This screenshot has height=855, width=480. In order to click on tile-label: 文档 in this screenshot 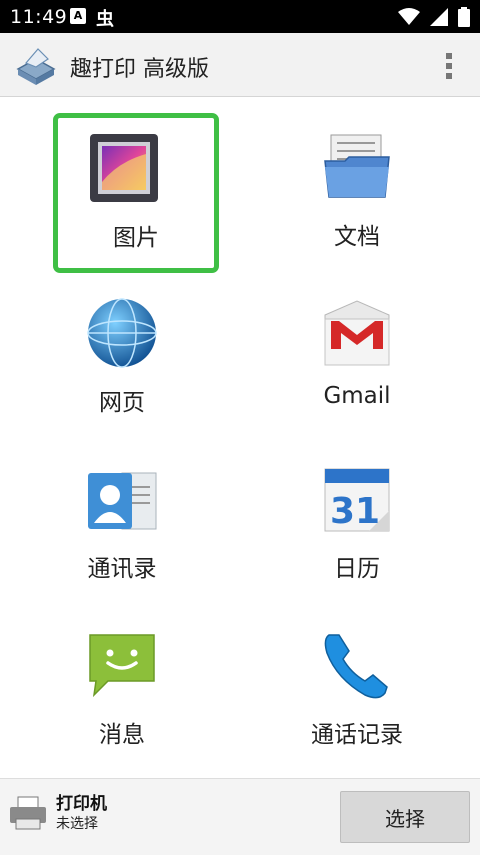, I will do `click(357, 237)`.